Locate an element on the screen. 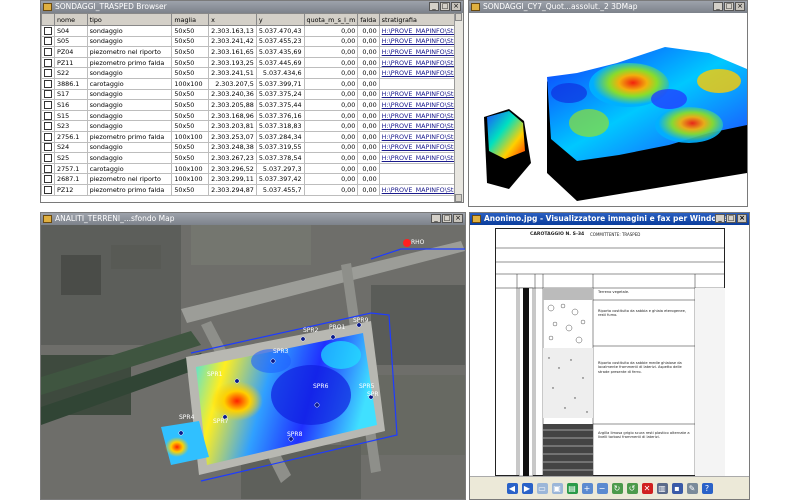  column-header: x is located at coordinates (232, 19).